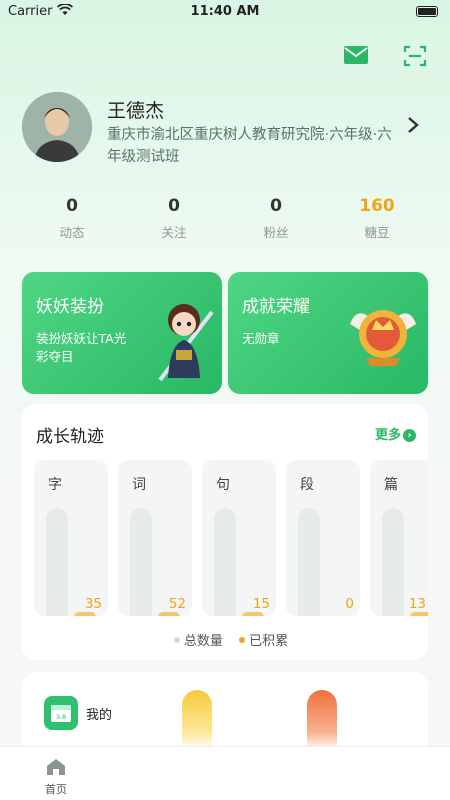  Describe the element at coordinates (328, 333) in the screenshot. I see `achievement-card: 成就荣耀 无勋章` at that location.